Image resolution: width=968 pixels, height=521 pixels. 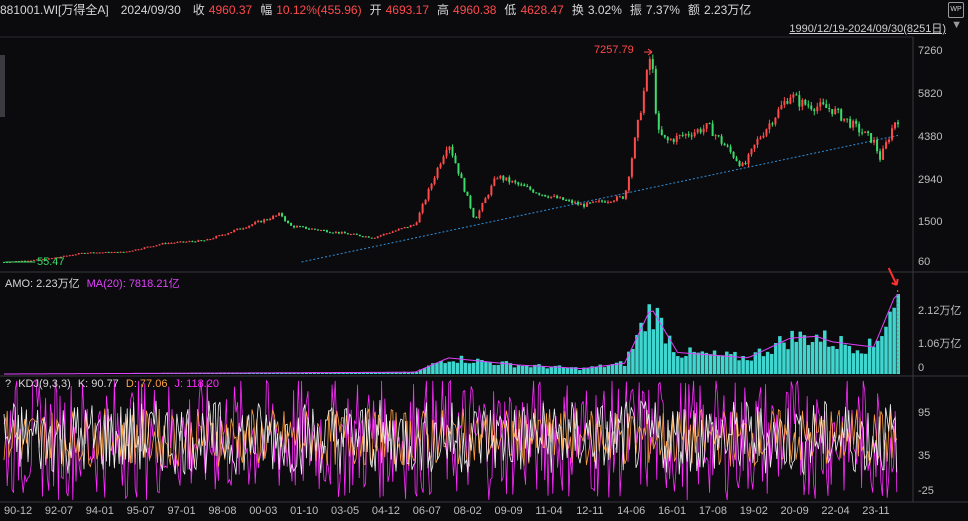 I want to click on x-tick: 09-09, so click(x=508, y=511).